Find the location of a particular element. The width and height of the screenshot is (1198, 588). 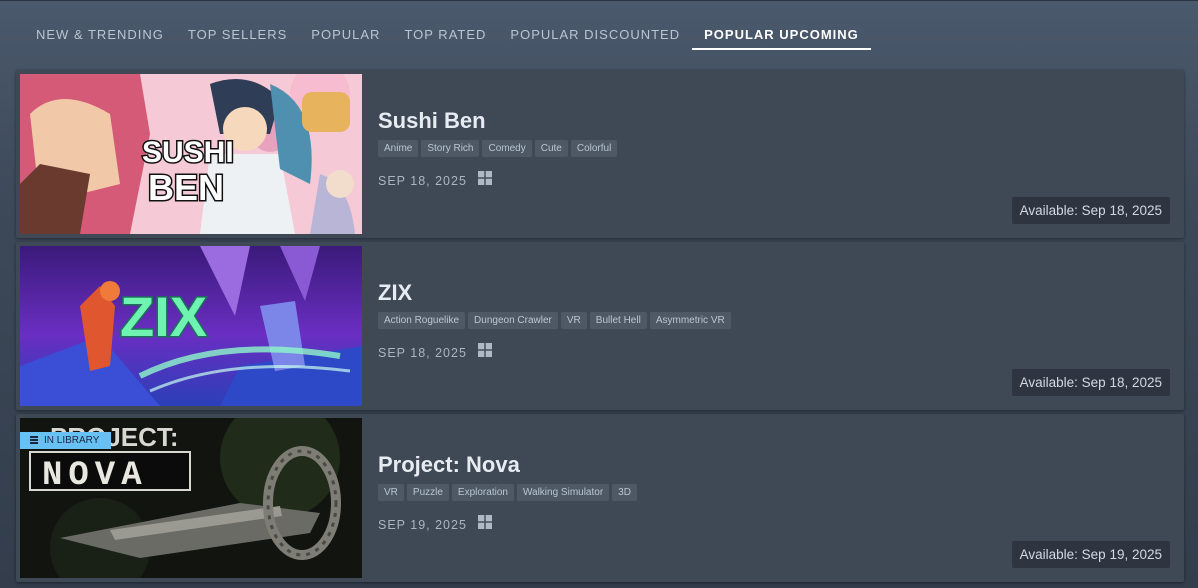

game-title: Sushi Ben is located at coordinates (432, 121).